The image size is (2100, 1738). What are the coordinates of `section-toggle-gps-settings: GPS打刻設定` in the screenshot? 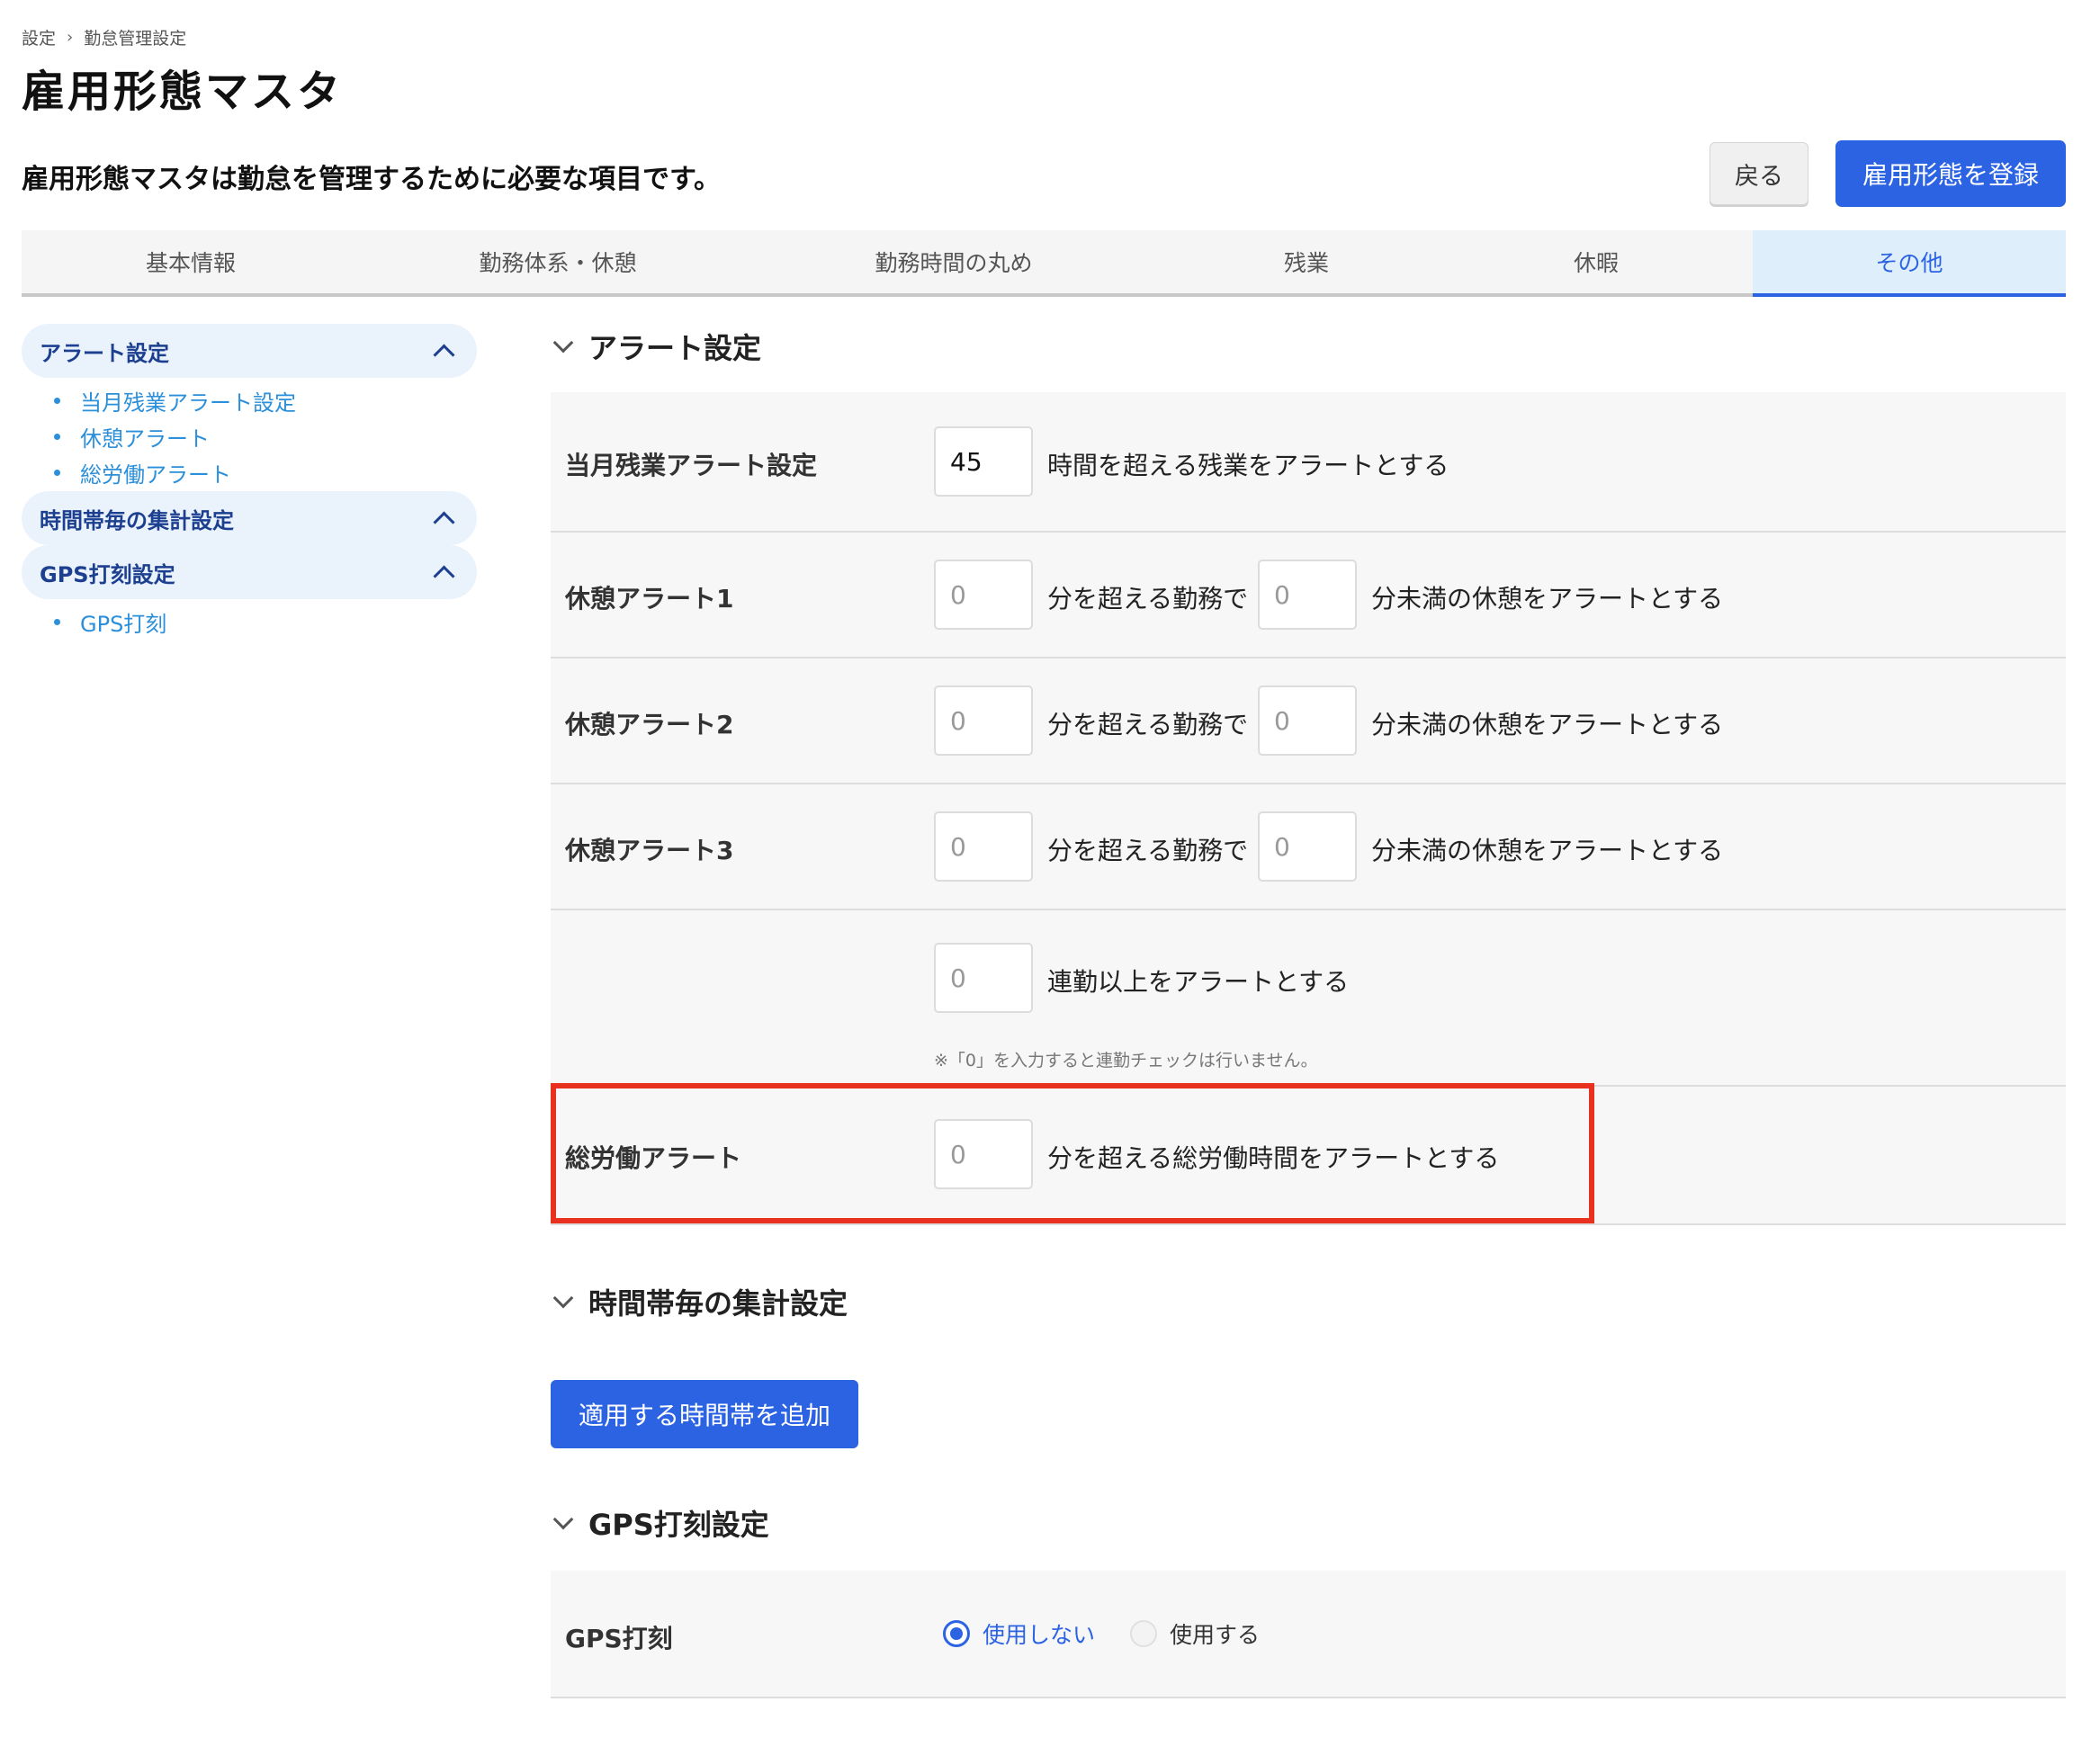 It's located at (660, 1523).